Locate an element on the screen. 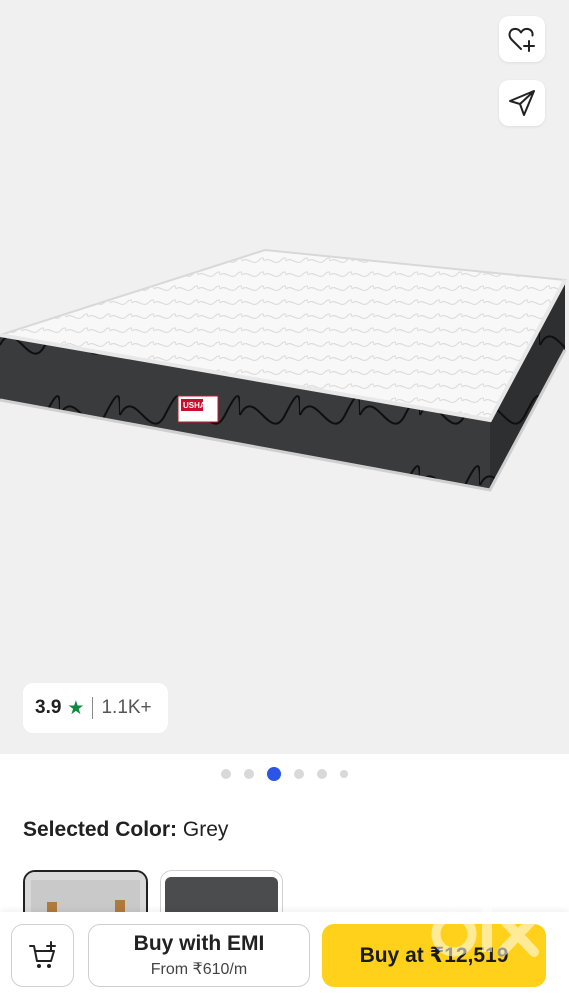 This screenshot has height=999, width=569. share-button is located at coordinates (522, 103).